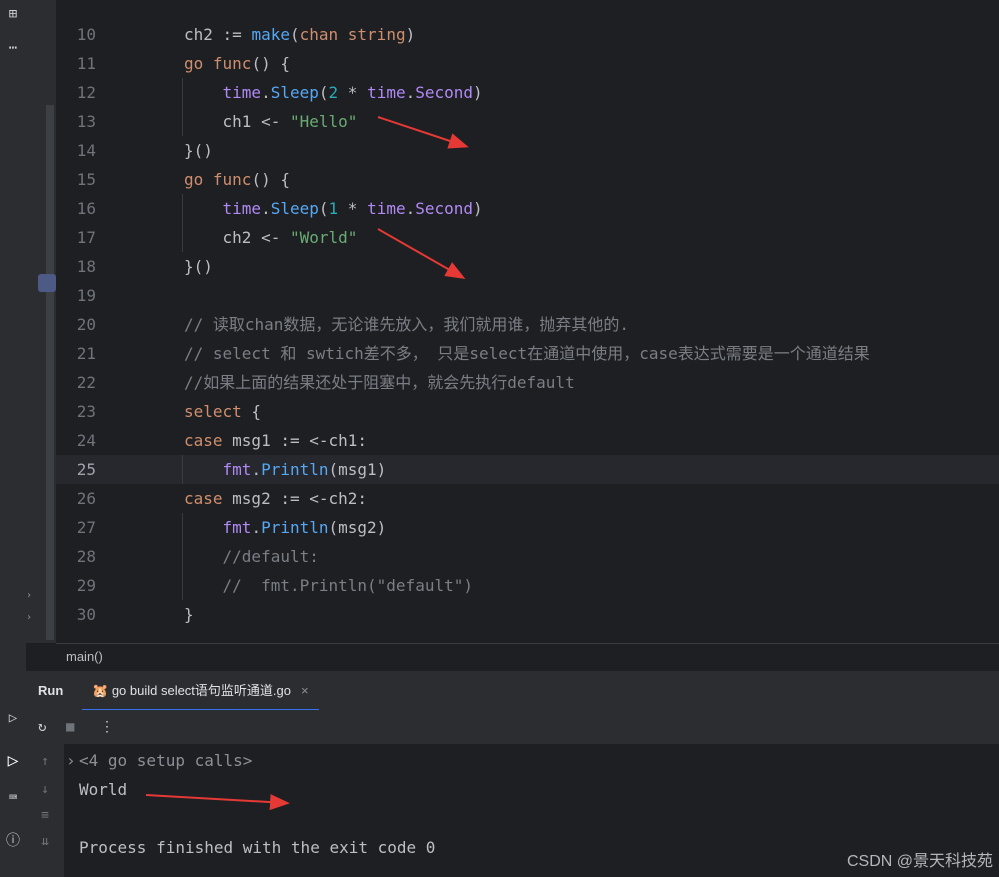 This screenshot has height=877, width=999. Describe the element at coordinates (86, 121) in the screenshot. I see `line-number: 13` at that location.